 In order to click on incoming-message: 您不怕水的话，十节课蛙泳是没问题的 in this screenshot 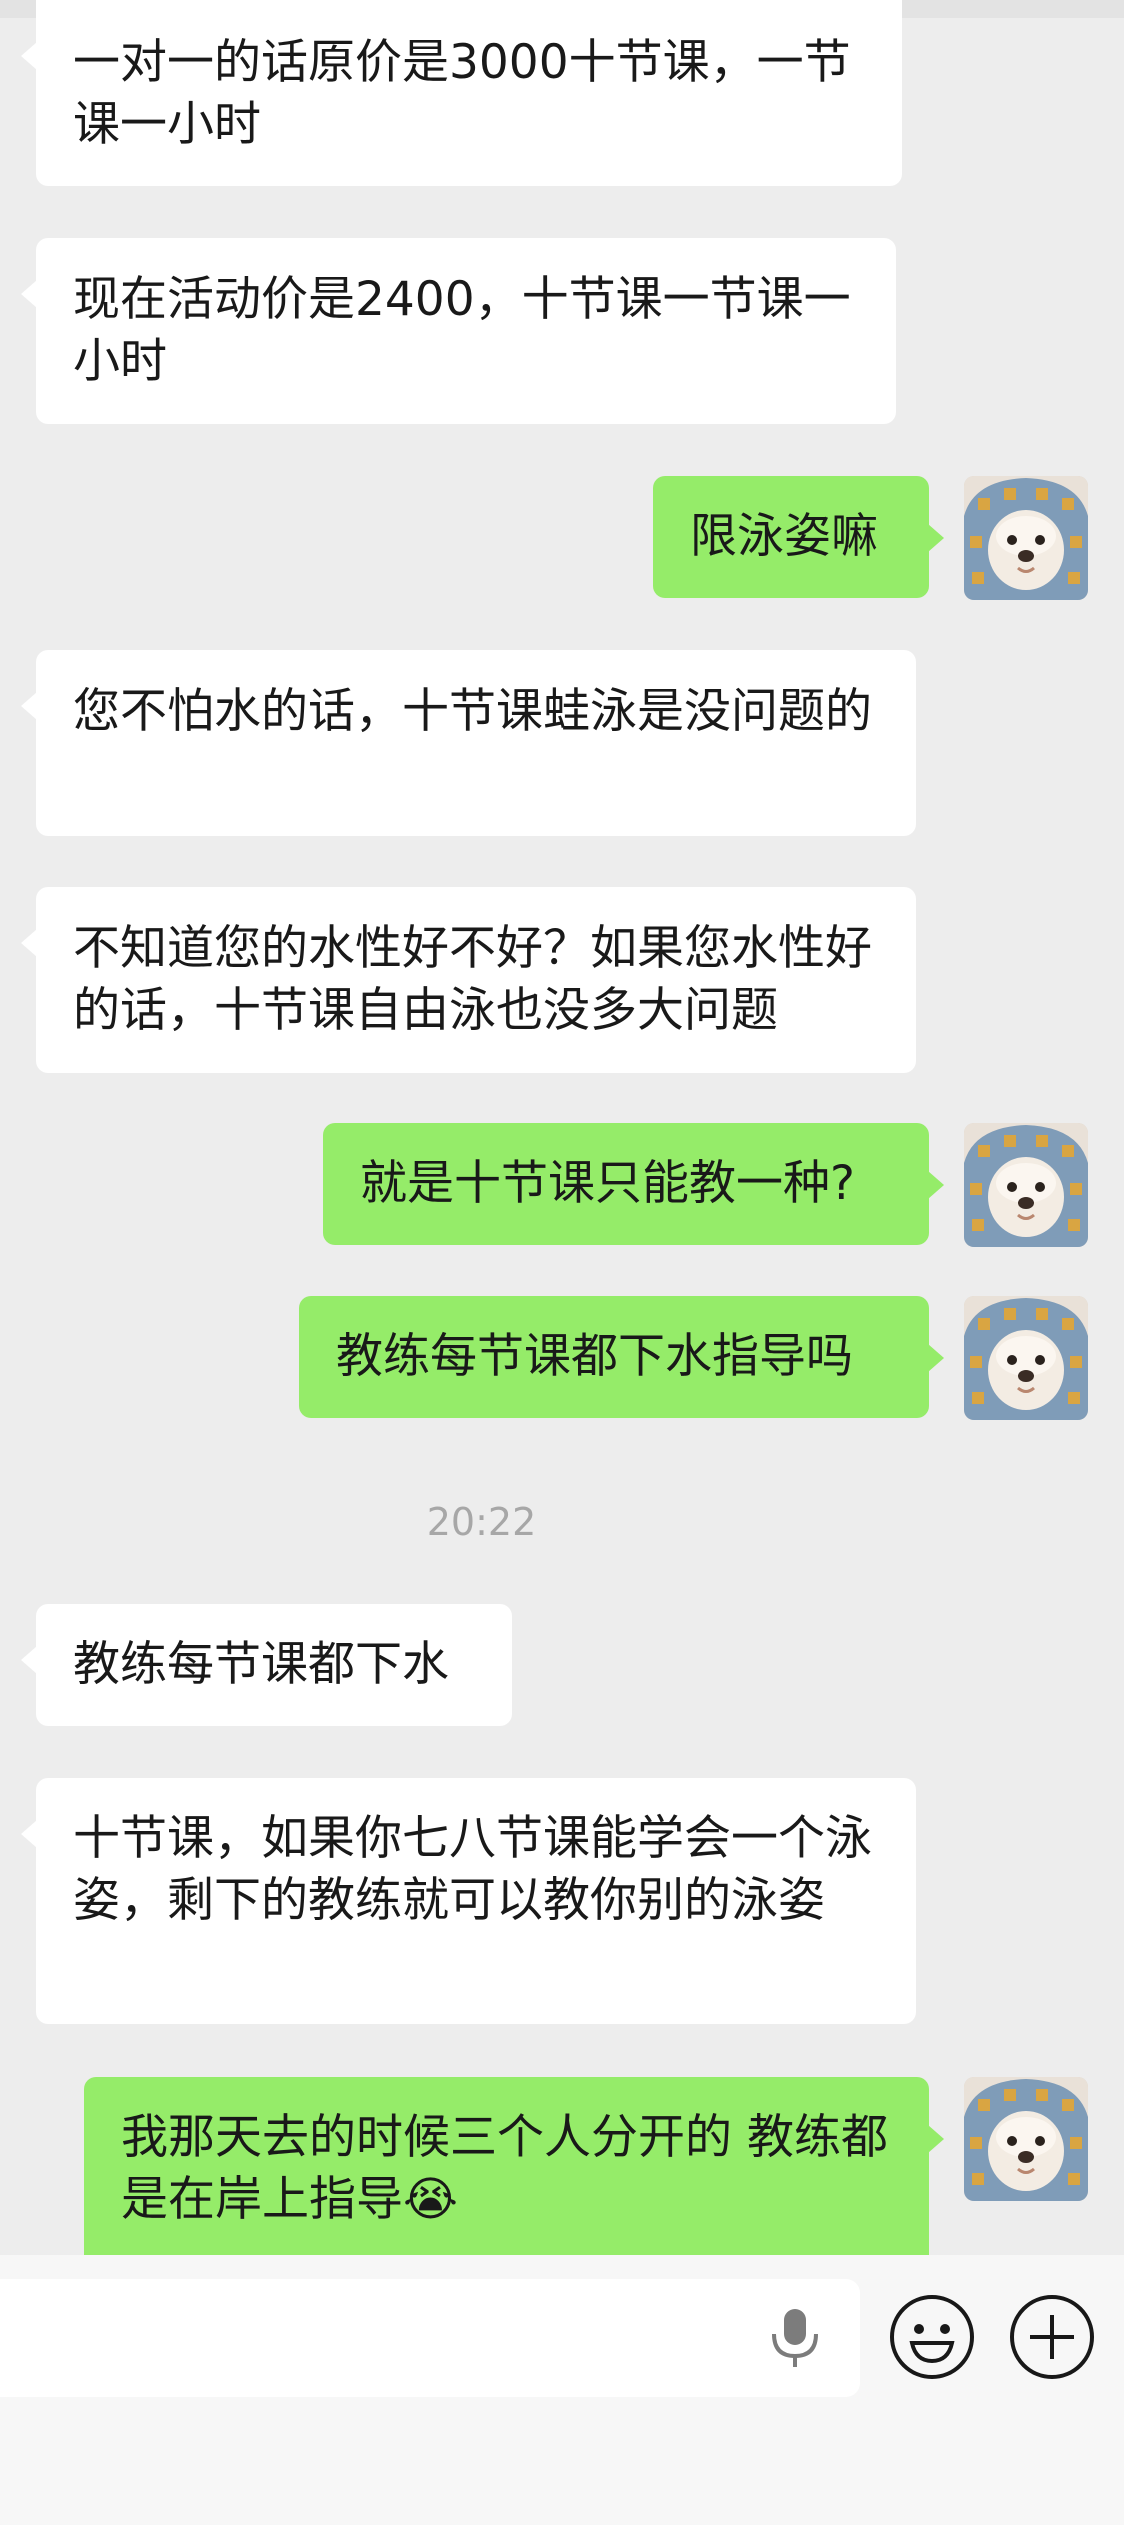, I will do `click(468, 743)`.